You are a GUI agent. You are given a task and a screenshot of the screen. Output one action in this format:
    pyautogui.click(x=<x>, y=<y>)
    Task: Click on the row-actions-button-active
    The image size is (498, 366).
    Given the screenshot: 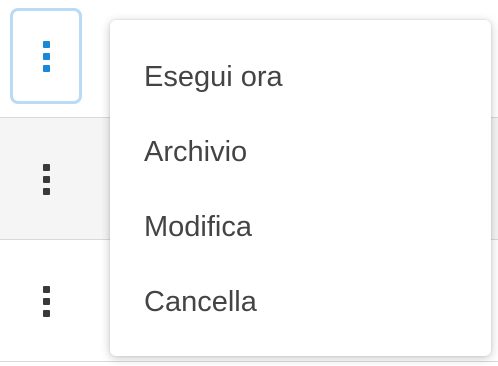 What is the action you would take?
    pyautogui.click(x=46, y=56)
    